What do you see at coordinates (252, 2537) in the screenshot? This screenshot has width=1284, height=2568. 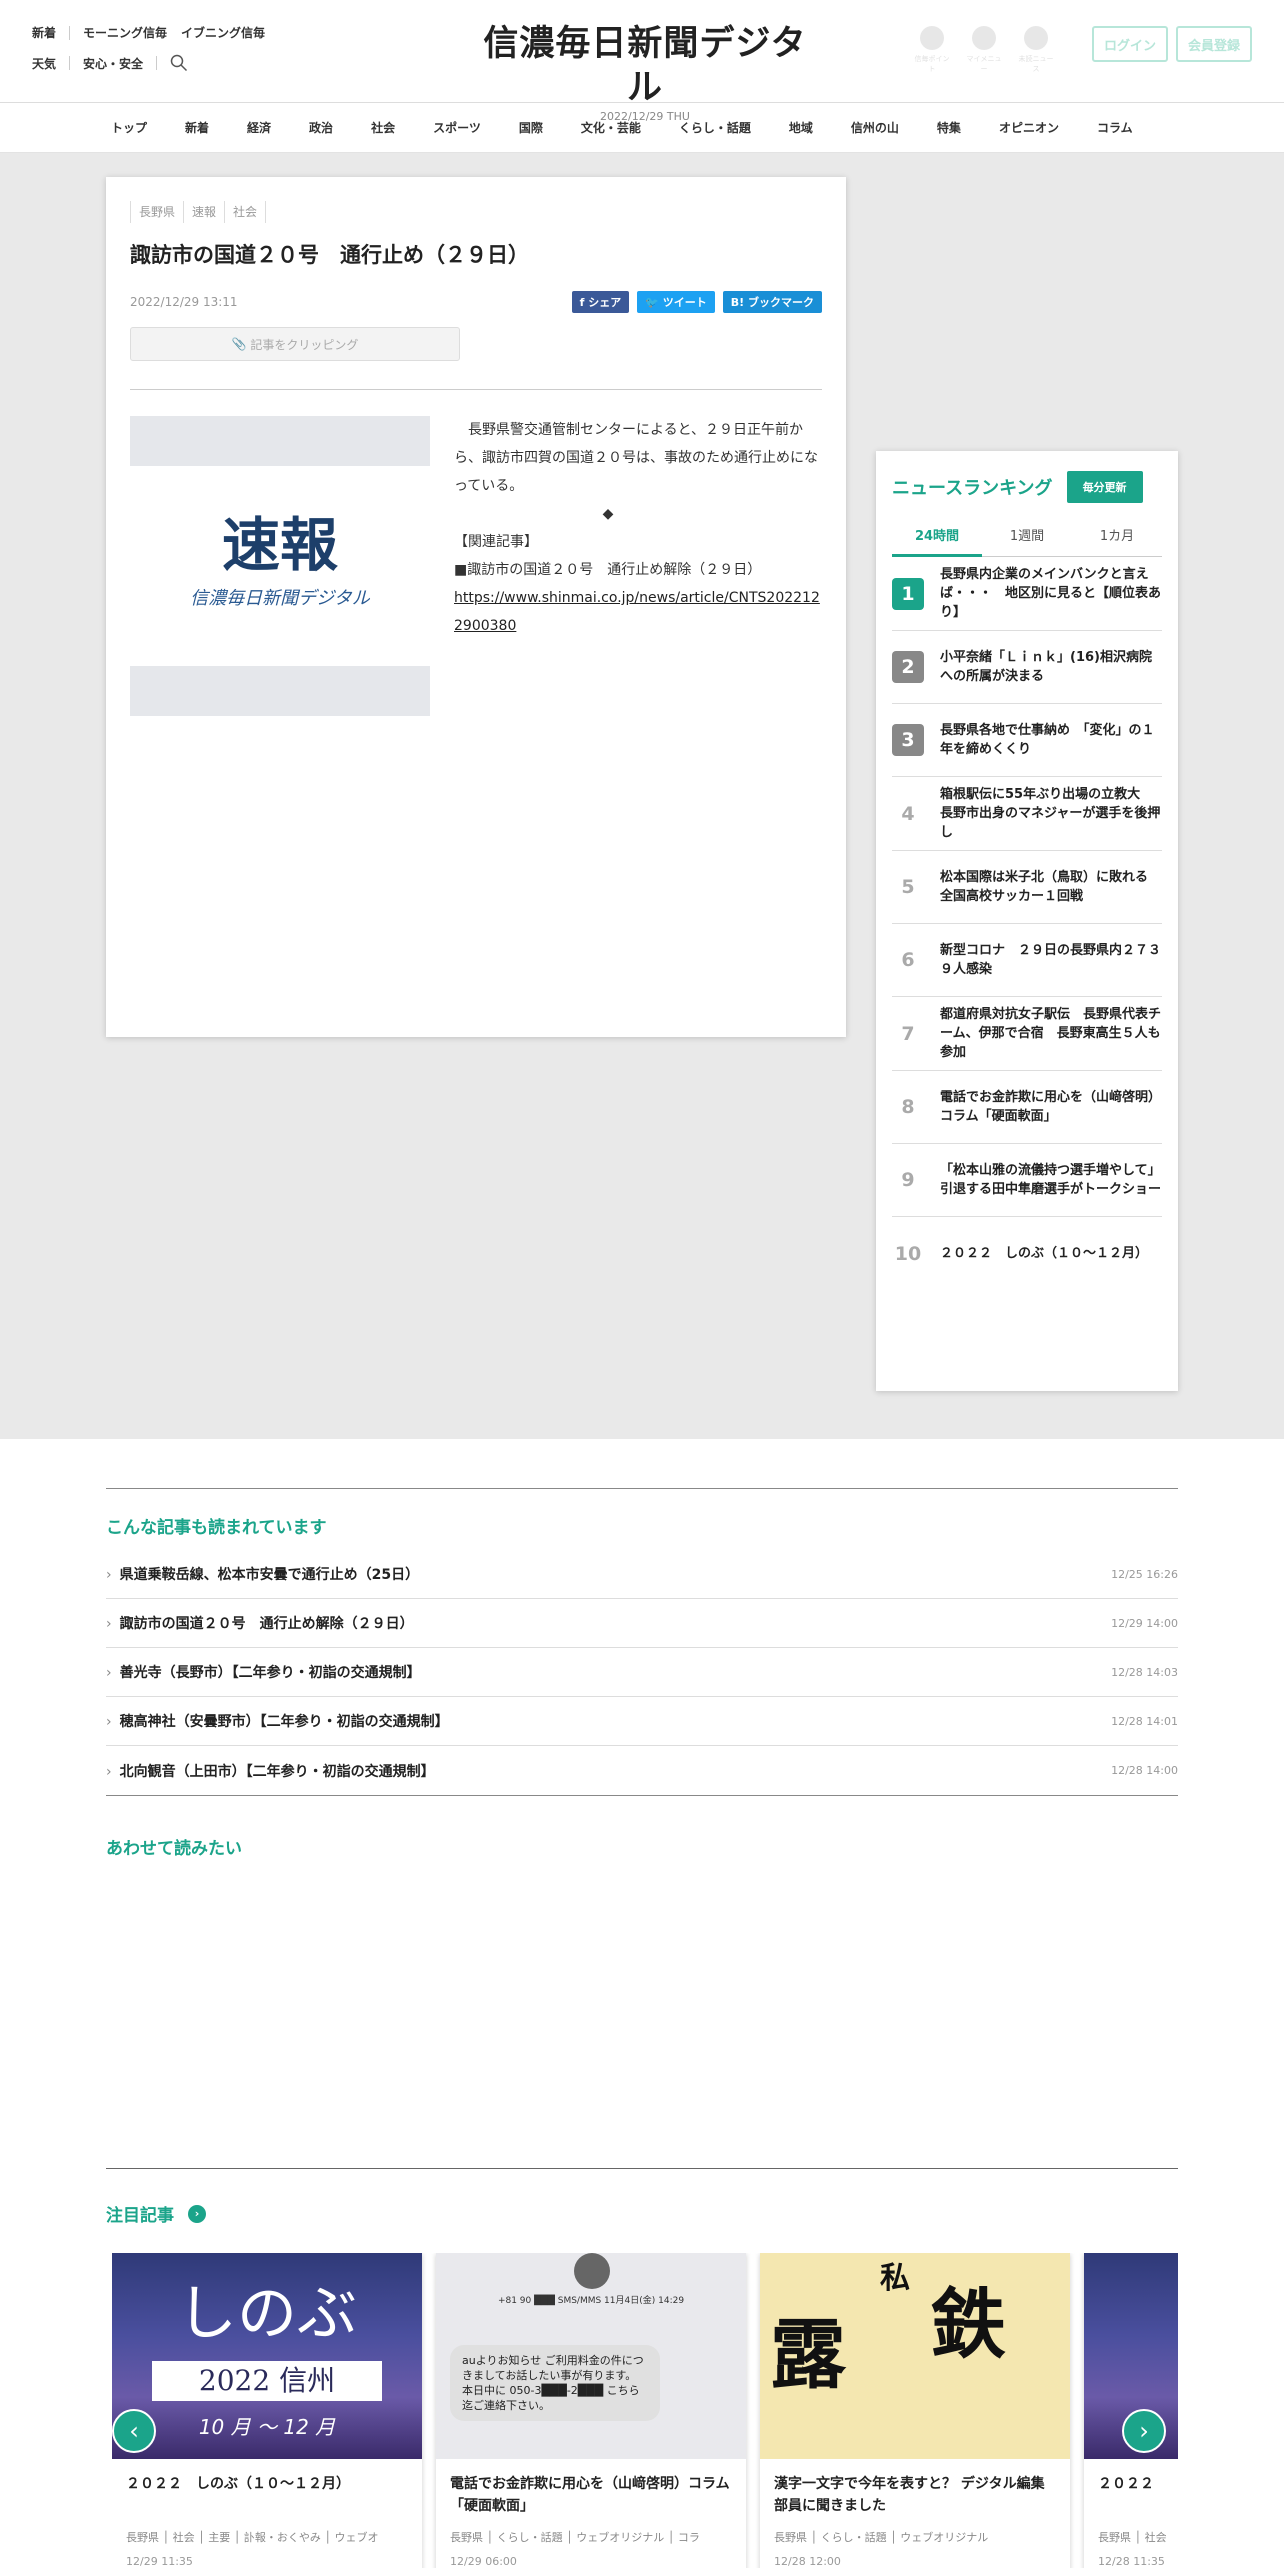 I see `card-tags: 長野県 │ 社会 │ 主要 │ 訃報・おくやみ │ ウェブオ` at bounding box center [252, 2537].